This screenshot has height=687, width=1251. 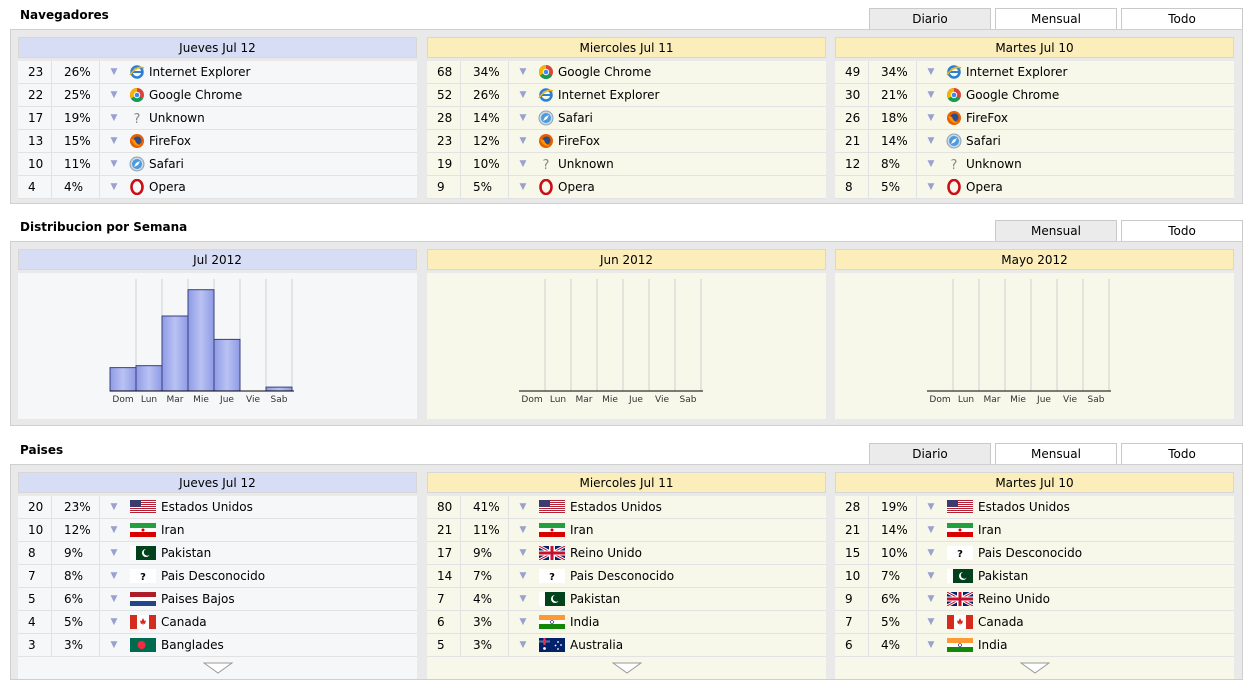 What do you see at coordinates (279, 400) in the screenshot?
I see `tick-label-sab: Sab` at bounding box center [279, 400].